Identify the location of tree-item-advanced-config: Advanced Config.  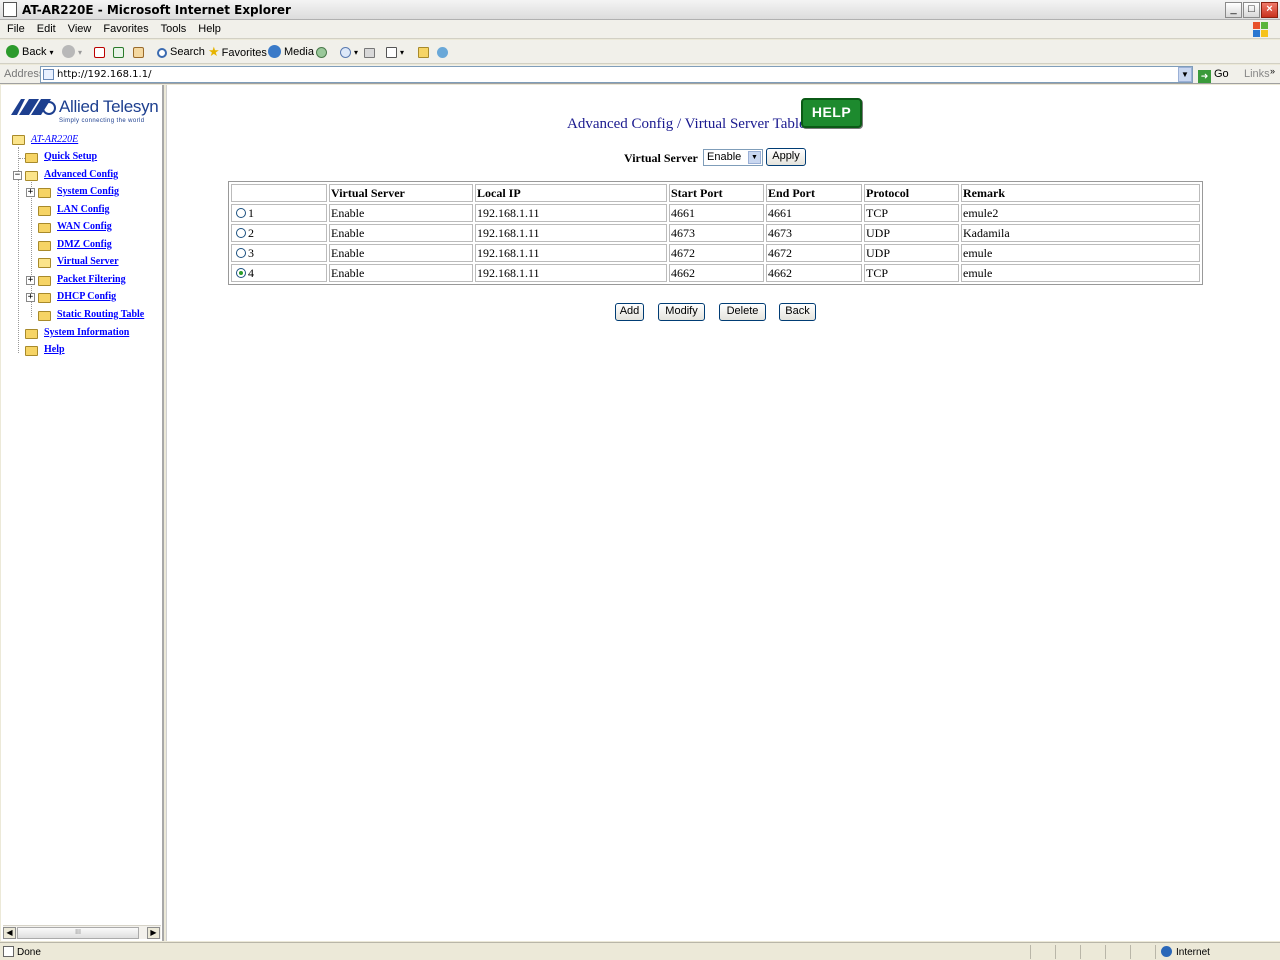
(81, 177).